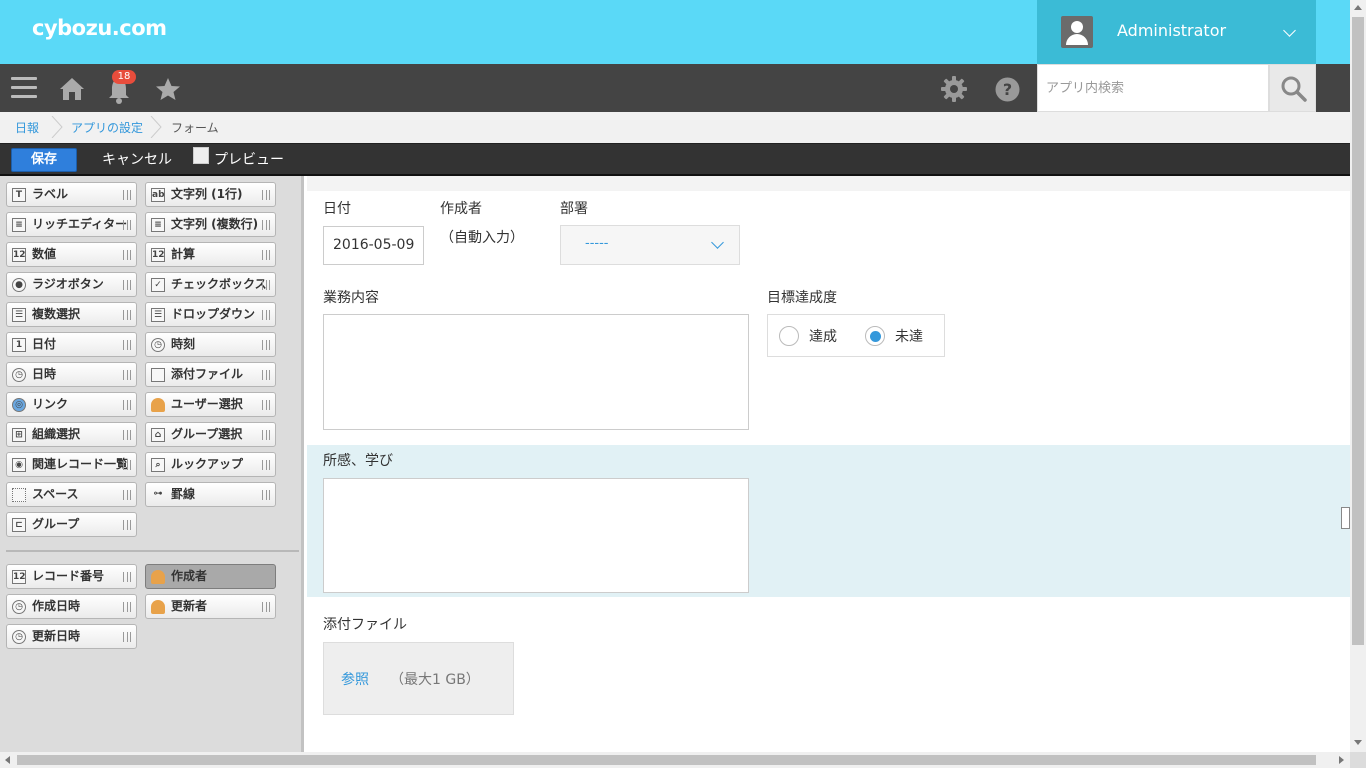  What do you see at coordinates (373, 245) in the screenshot?
I see `date-field: 2016-05-09` at bounding box center [373, 245].